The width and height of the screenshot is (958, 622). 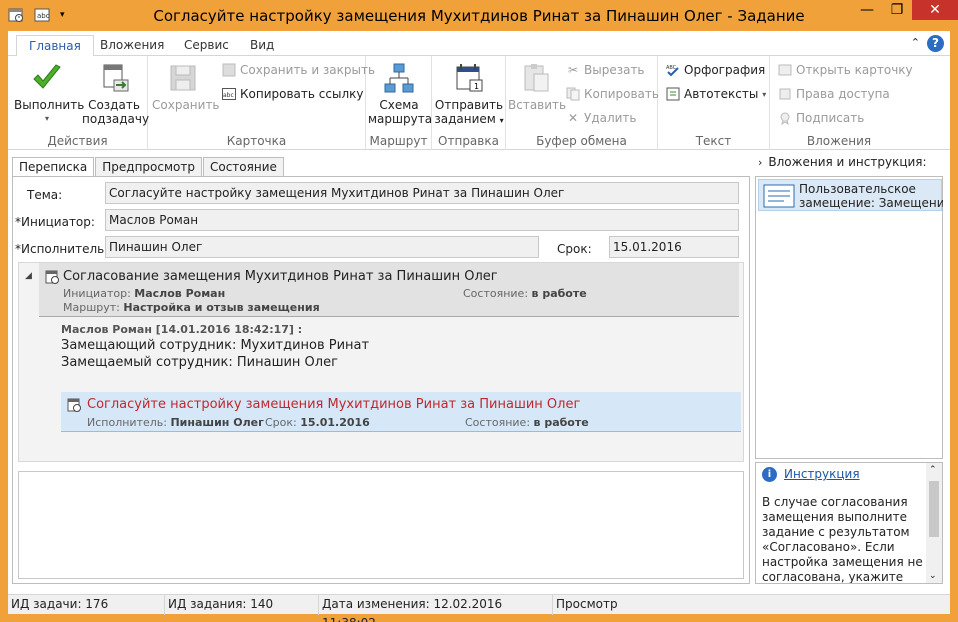 What do you see at coordinates (537, 105) in the screenshot?
I see `paste-label: Вставить` at bounding box center [537, 105].